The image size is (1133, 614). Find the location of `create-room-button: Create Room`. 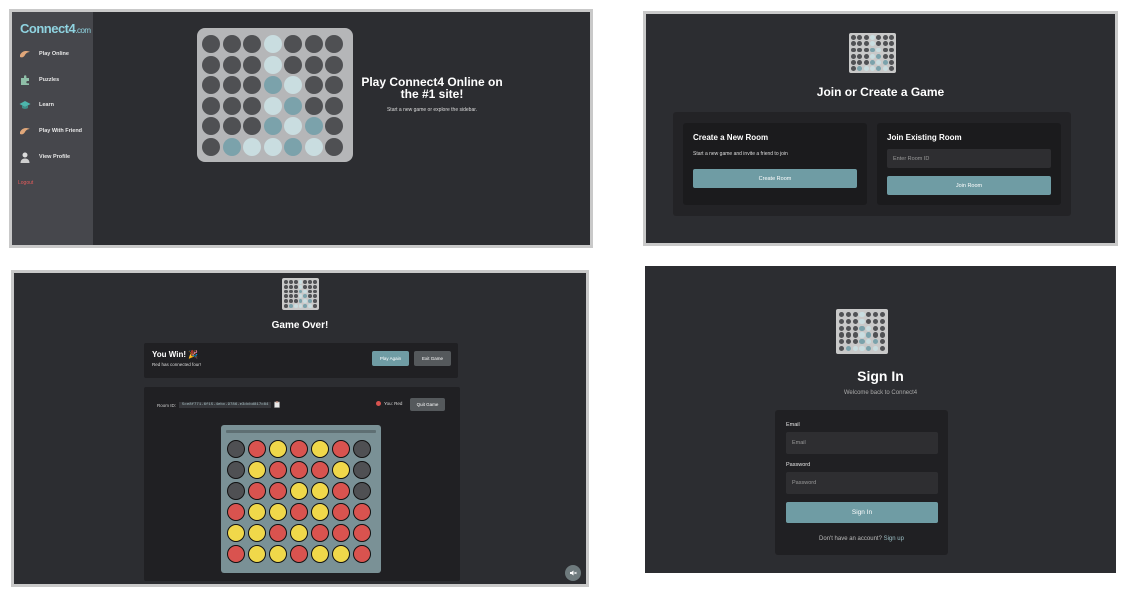

create-room-button: Create Room is located at coordinates (775, 178).